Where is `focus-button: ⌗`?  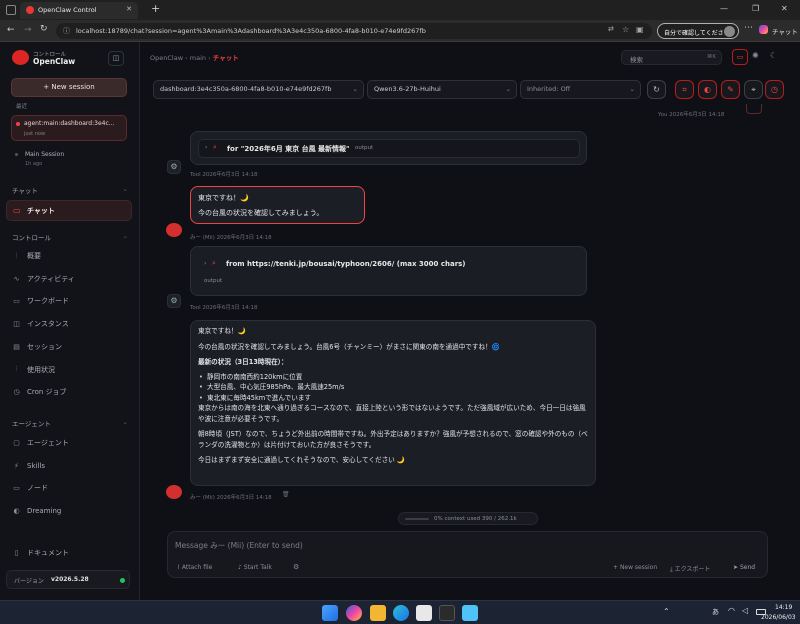 focus-button: ⌗ is located at coordinates (684, 89).